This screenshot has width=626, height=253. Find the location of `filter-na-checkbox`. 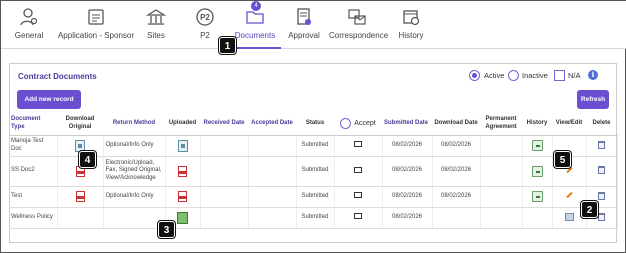

filter-na-checkbox is located at coordinates (559, 75).